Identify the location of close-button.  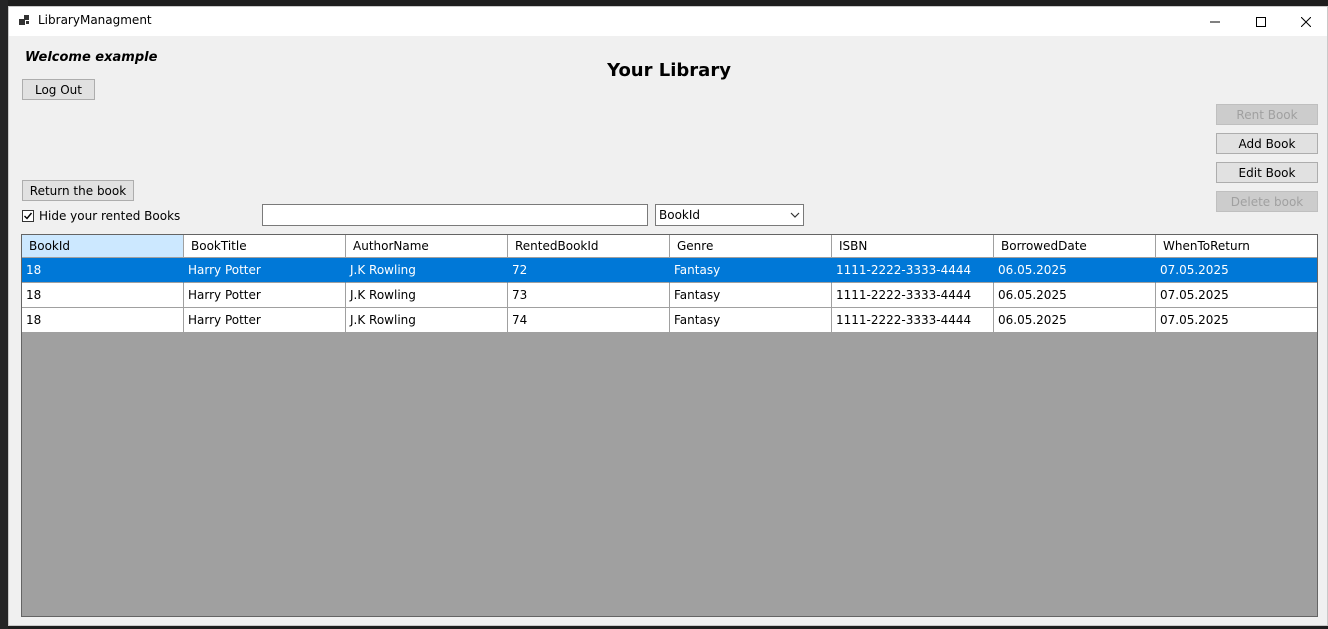
(1305, 21).